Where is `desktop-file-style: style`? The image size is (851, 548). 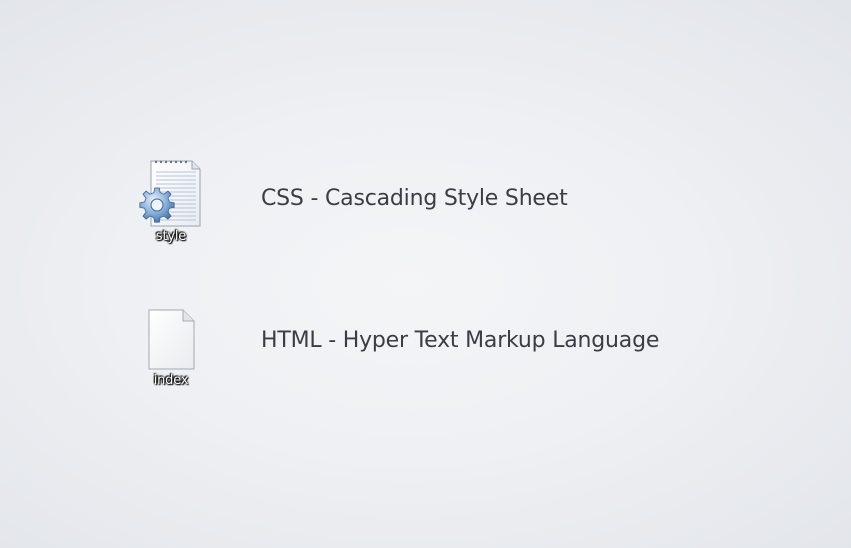
desktop-file-style: style is located at coordinates (171, 201).